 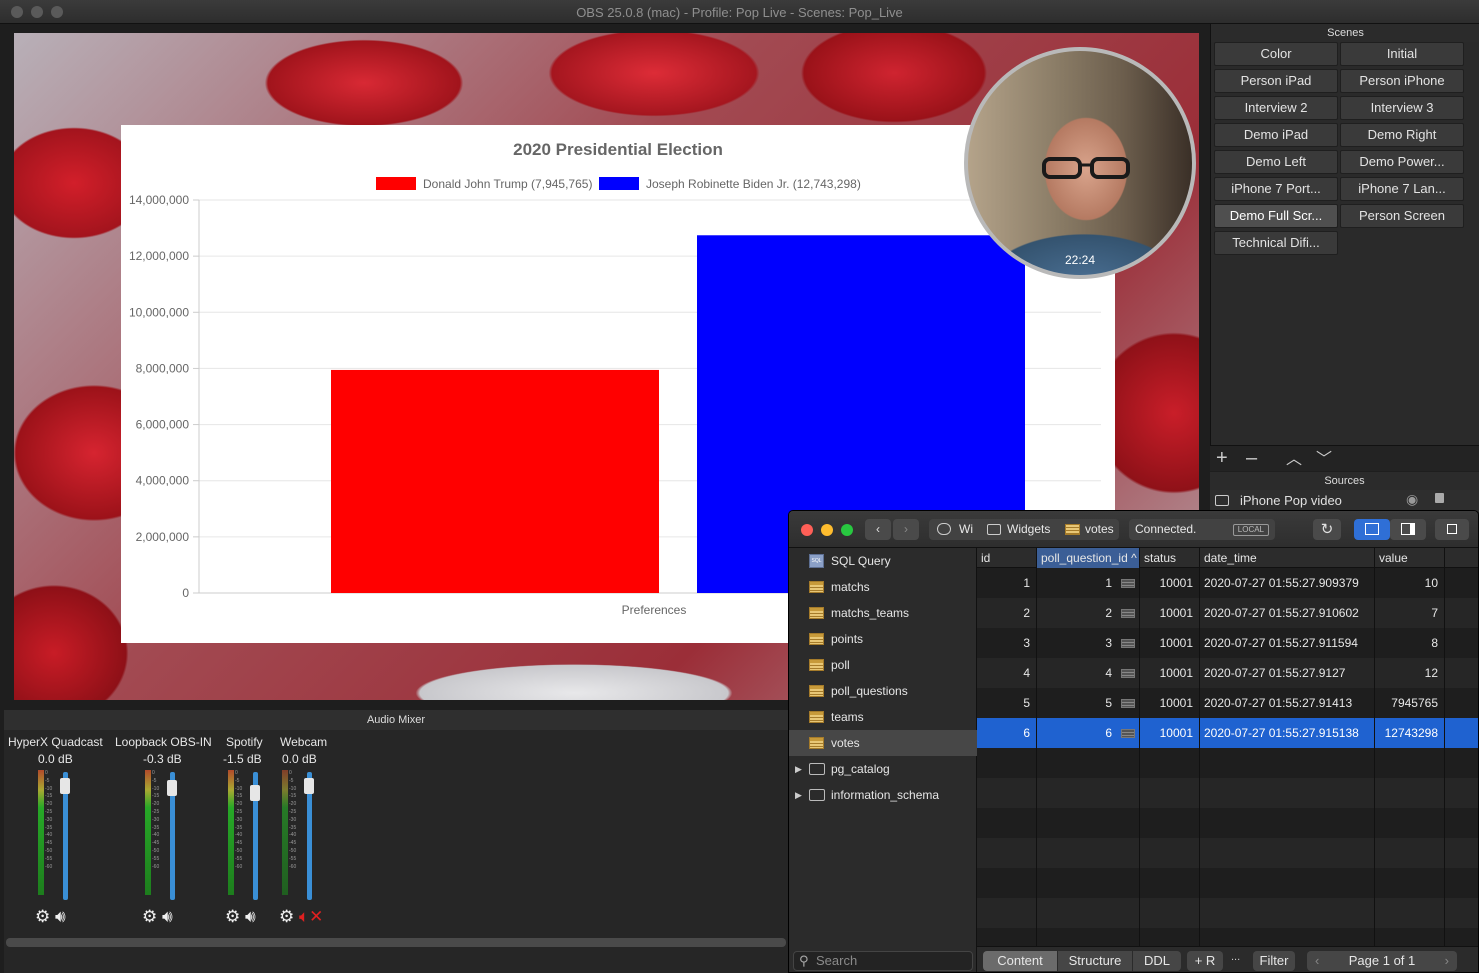 What do you see at coordinates (883, 613) in the screenshot?
I see `sidebar-item-matchs-teams: matchs_teams` at bounding box center [883, 613].